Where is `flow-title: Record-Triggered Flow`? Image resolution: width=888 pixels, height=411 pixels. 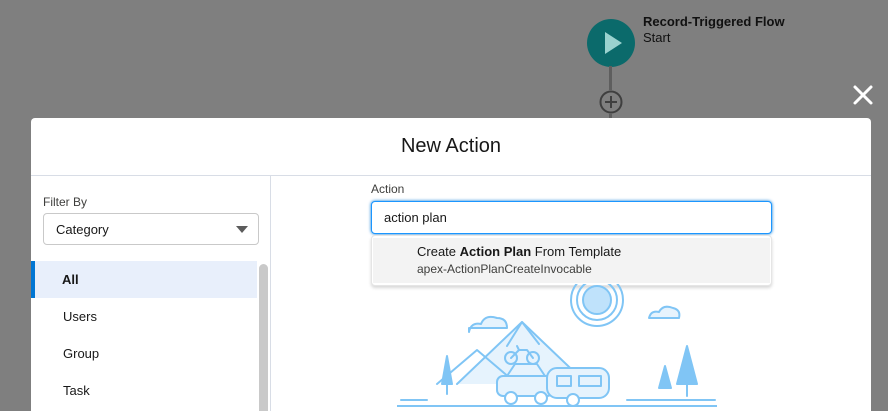 flow-title: Record-Triggered Flow is located at coordinates (714, 21).